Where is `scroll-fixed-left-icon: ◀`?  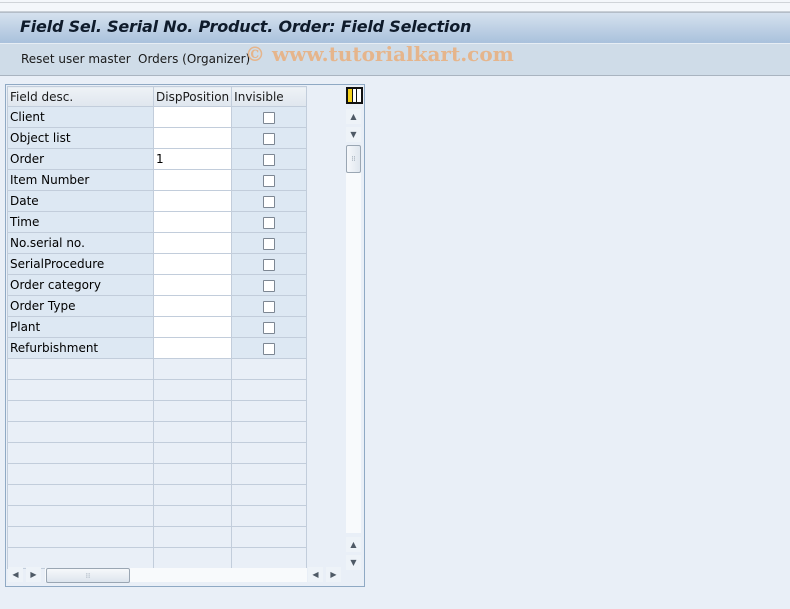 scroll-fixed-left-icon: ◀ is located at coordinates (315, 574).